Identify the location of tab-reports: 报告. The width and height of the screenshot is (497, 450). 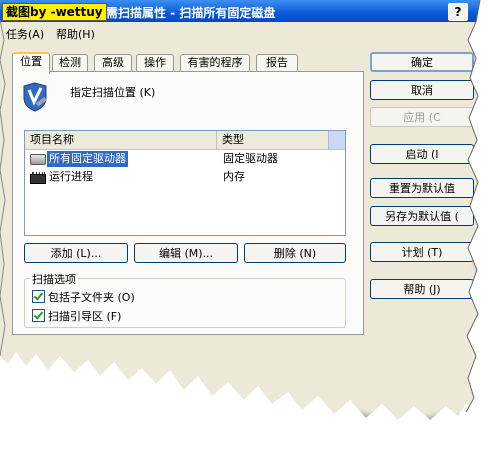
(277, 63).